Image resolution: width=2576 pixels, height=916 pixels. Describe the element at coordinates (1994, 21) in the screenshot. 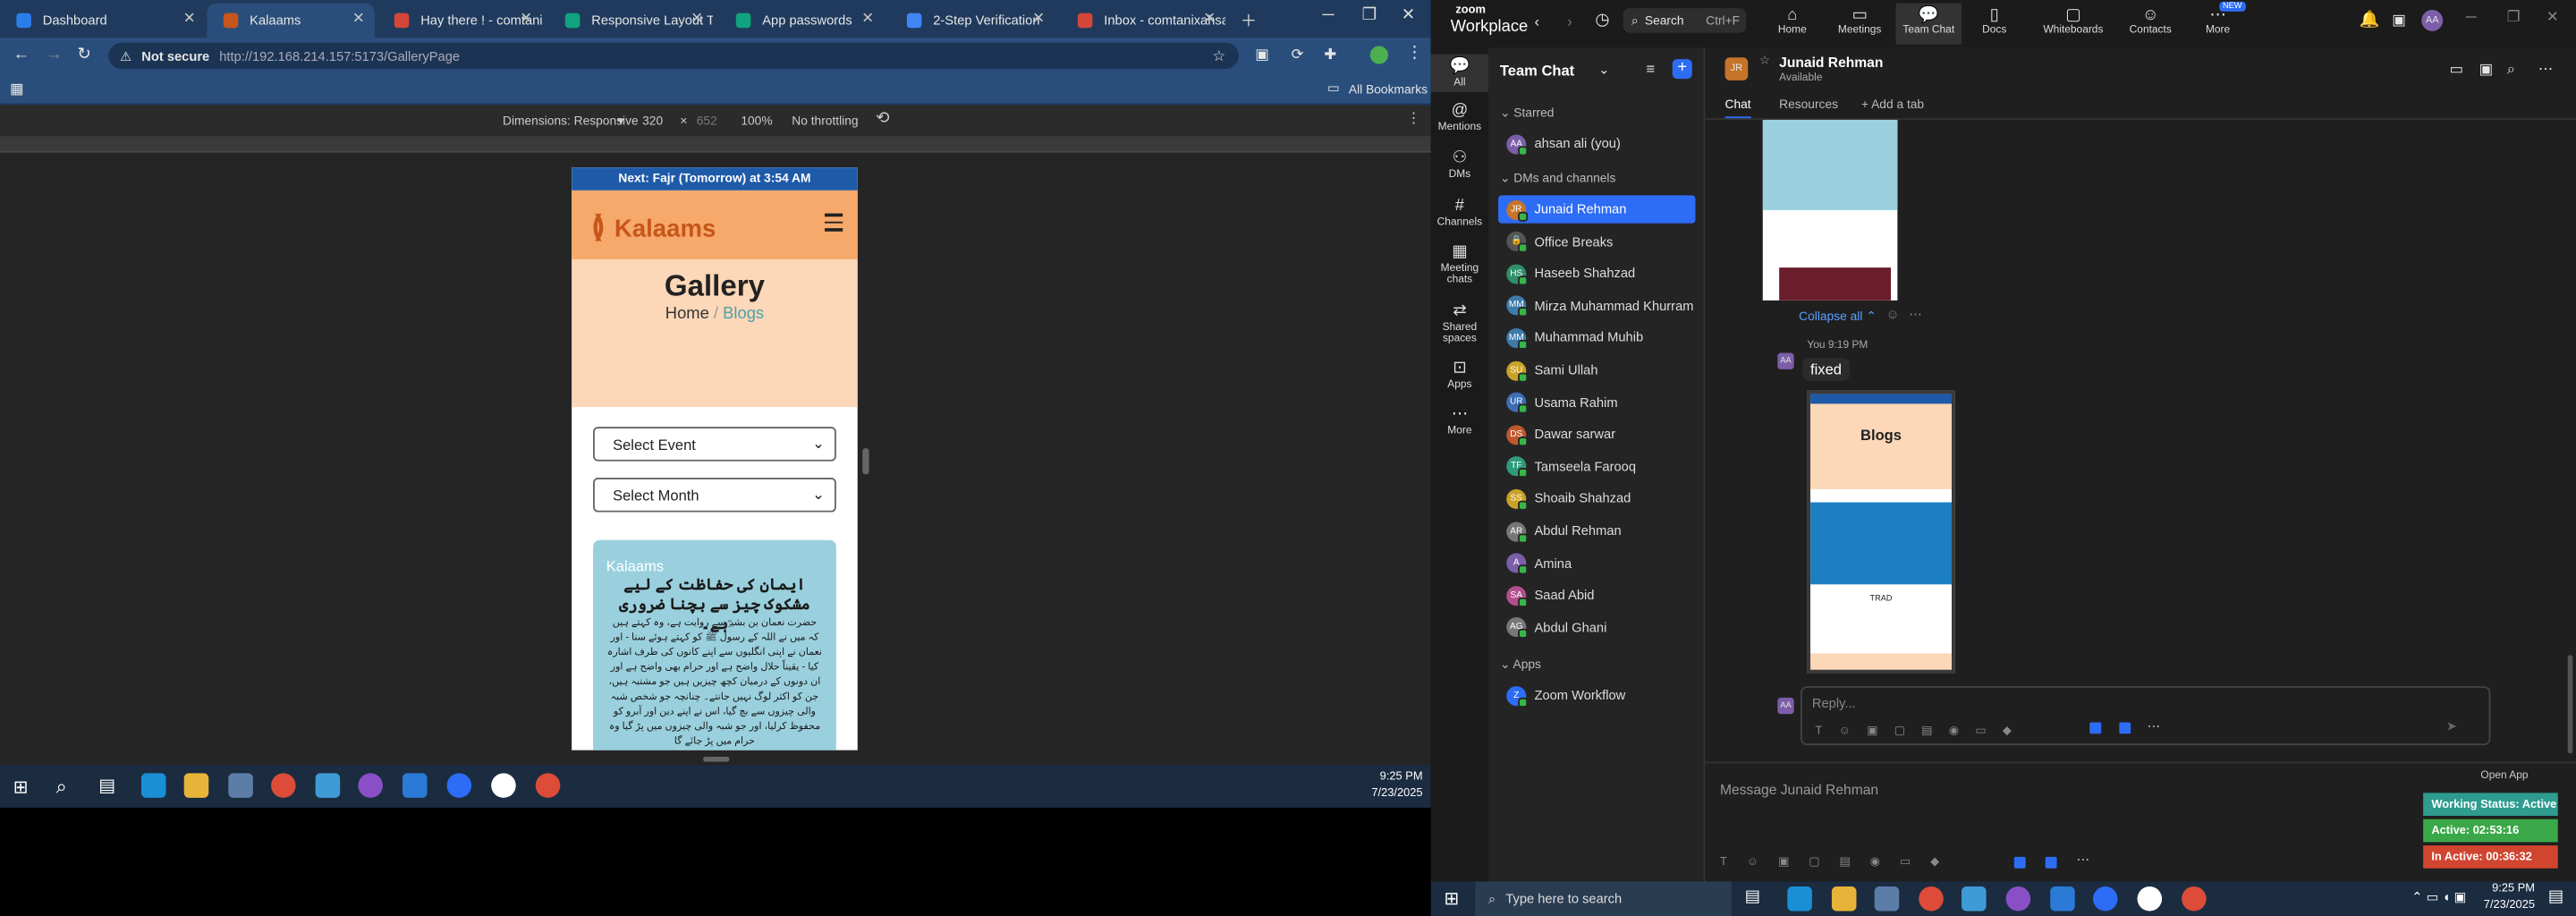

I see `nav-docs: ▯ Docs` at that location.